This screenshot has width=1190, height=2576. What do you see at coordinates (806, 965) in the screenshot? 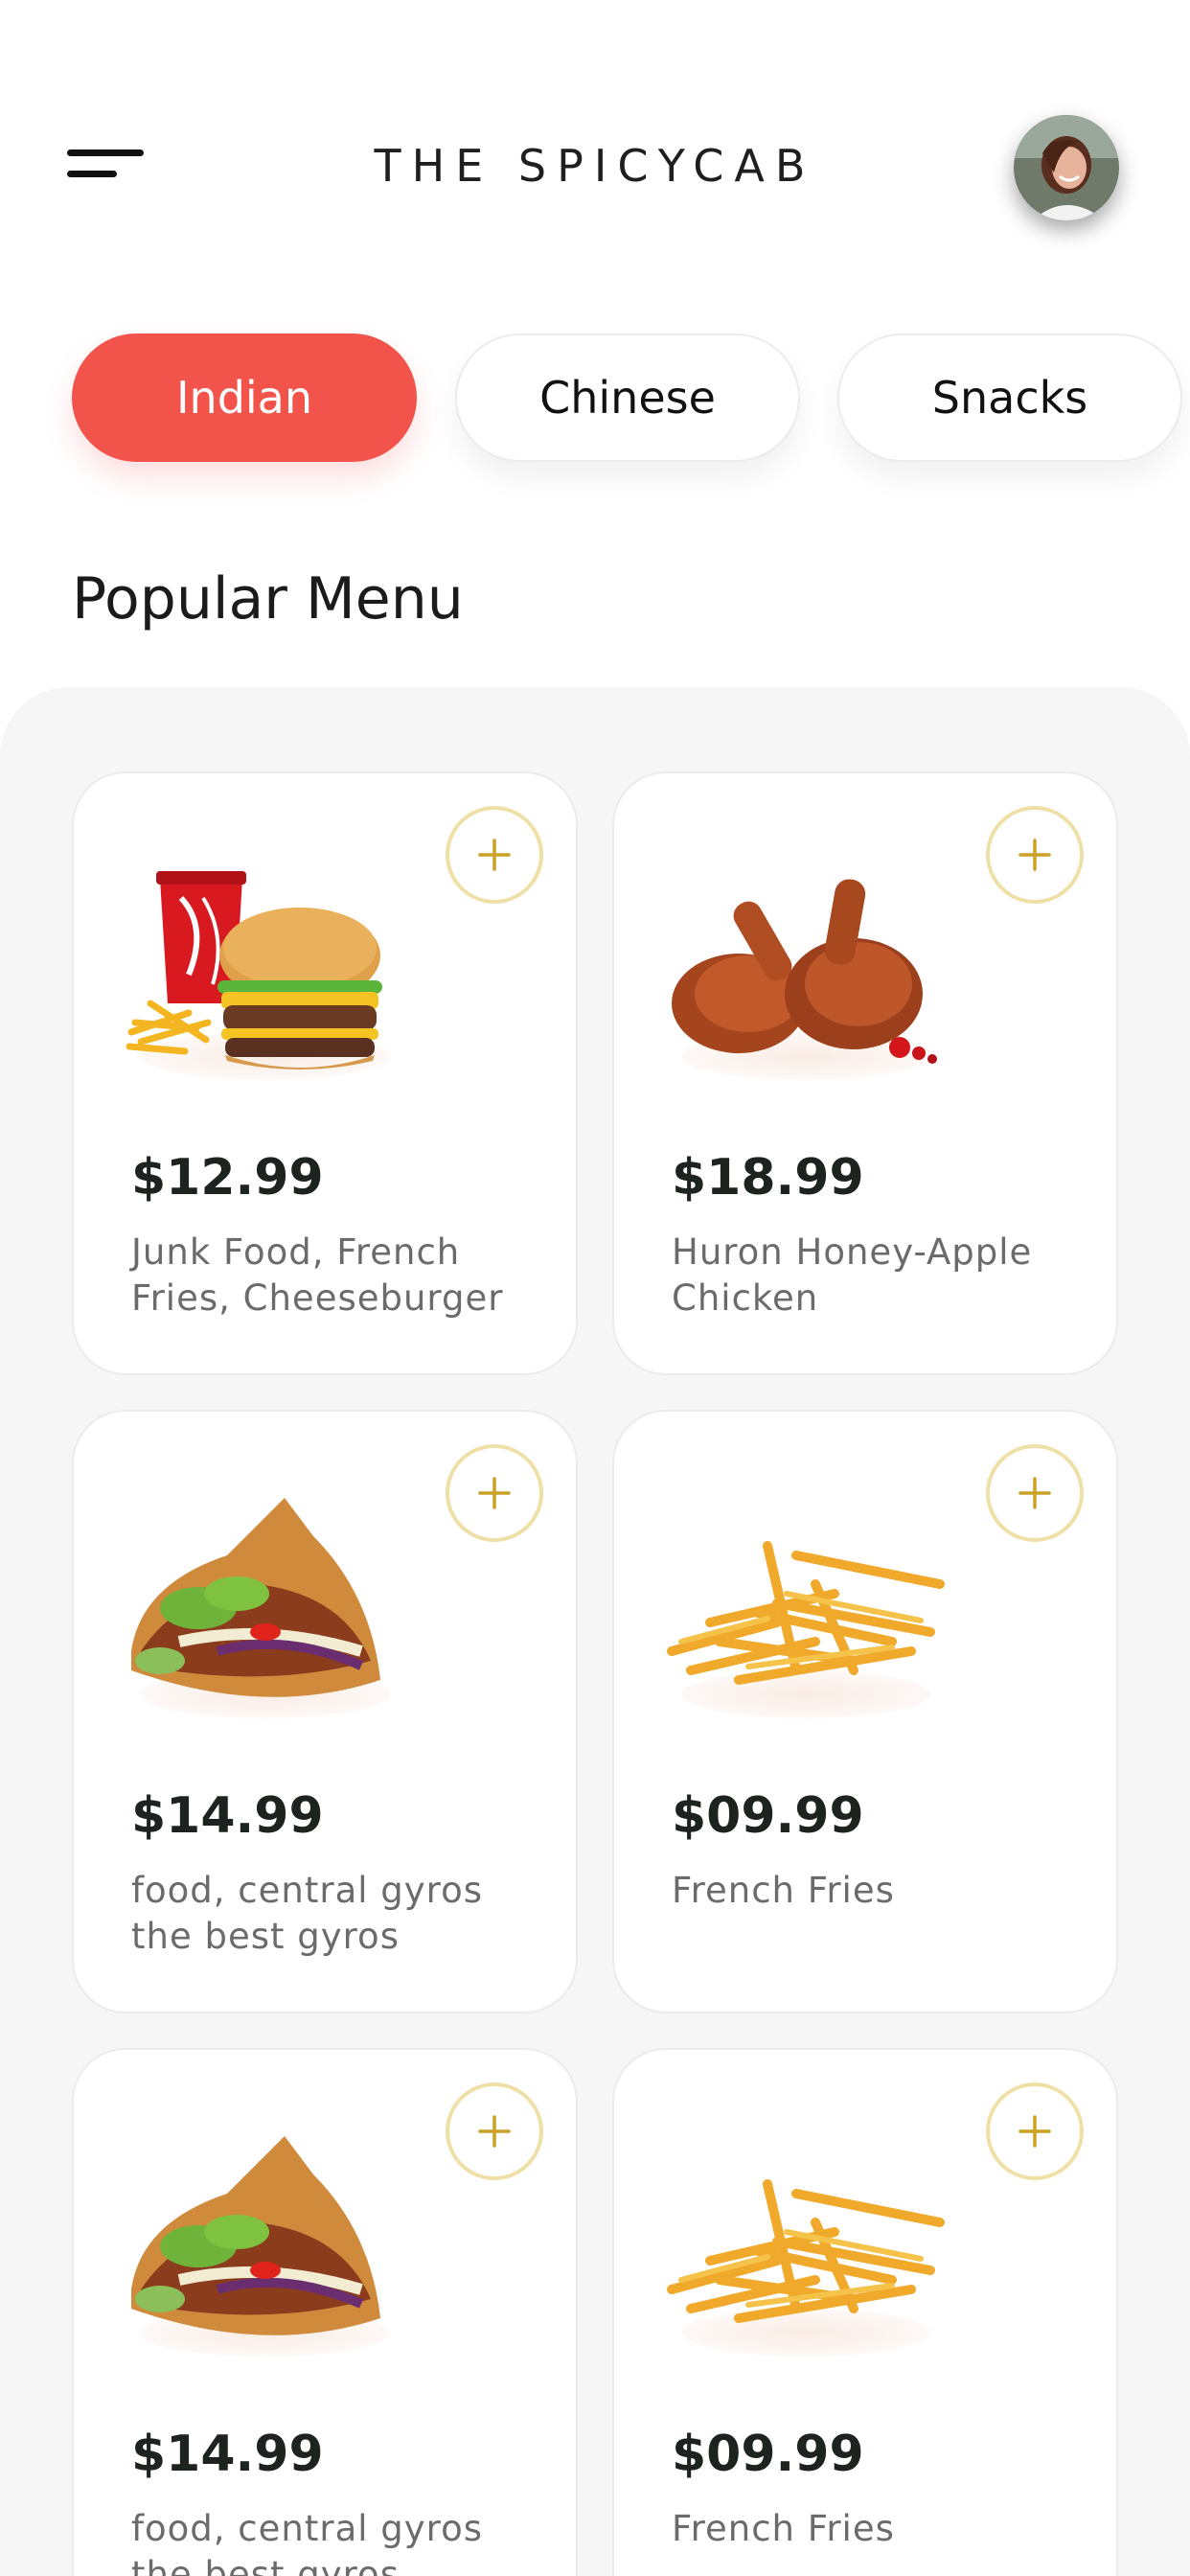
I see `chicken-legs-image` at bounding box center [806, 965].